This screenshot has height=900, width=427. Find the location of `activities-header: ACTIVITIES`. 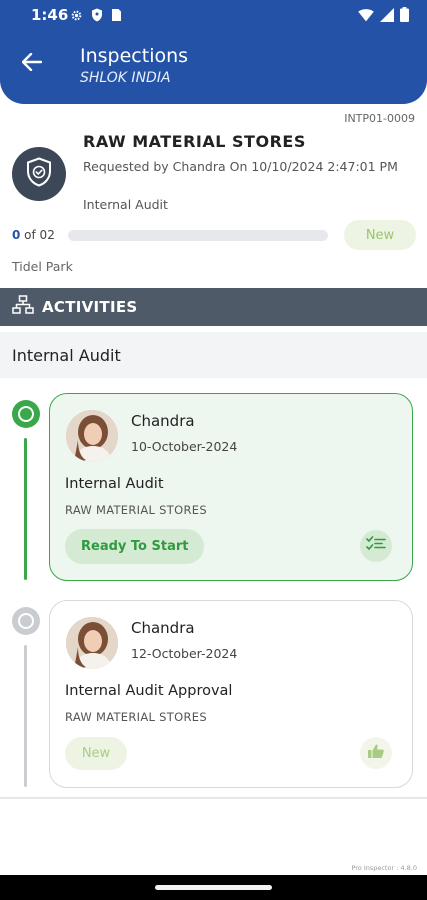

activities-header: ACTIVITIES is located at coordinates (213, 307).